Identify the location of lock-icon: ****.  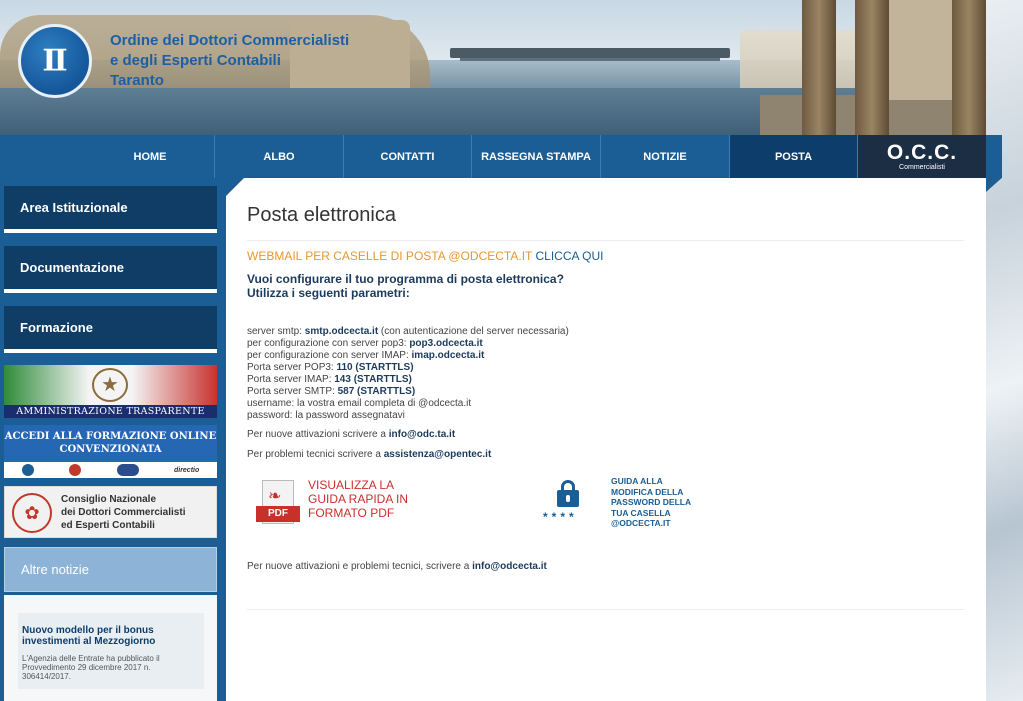
(569, 502).